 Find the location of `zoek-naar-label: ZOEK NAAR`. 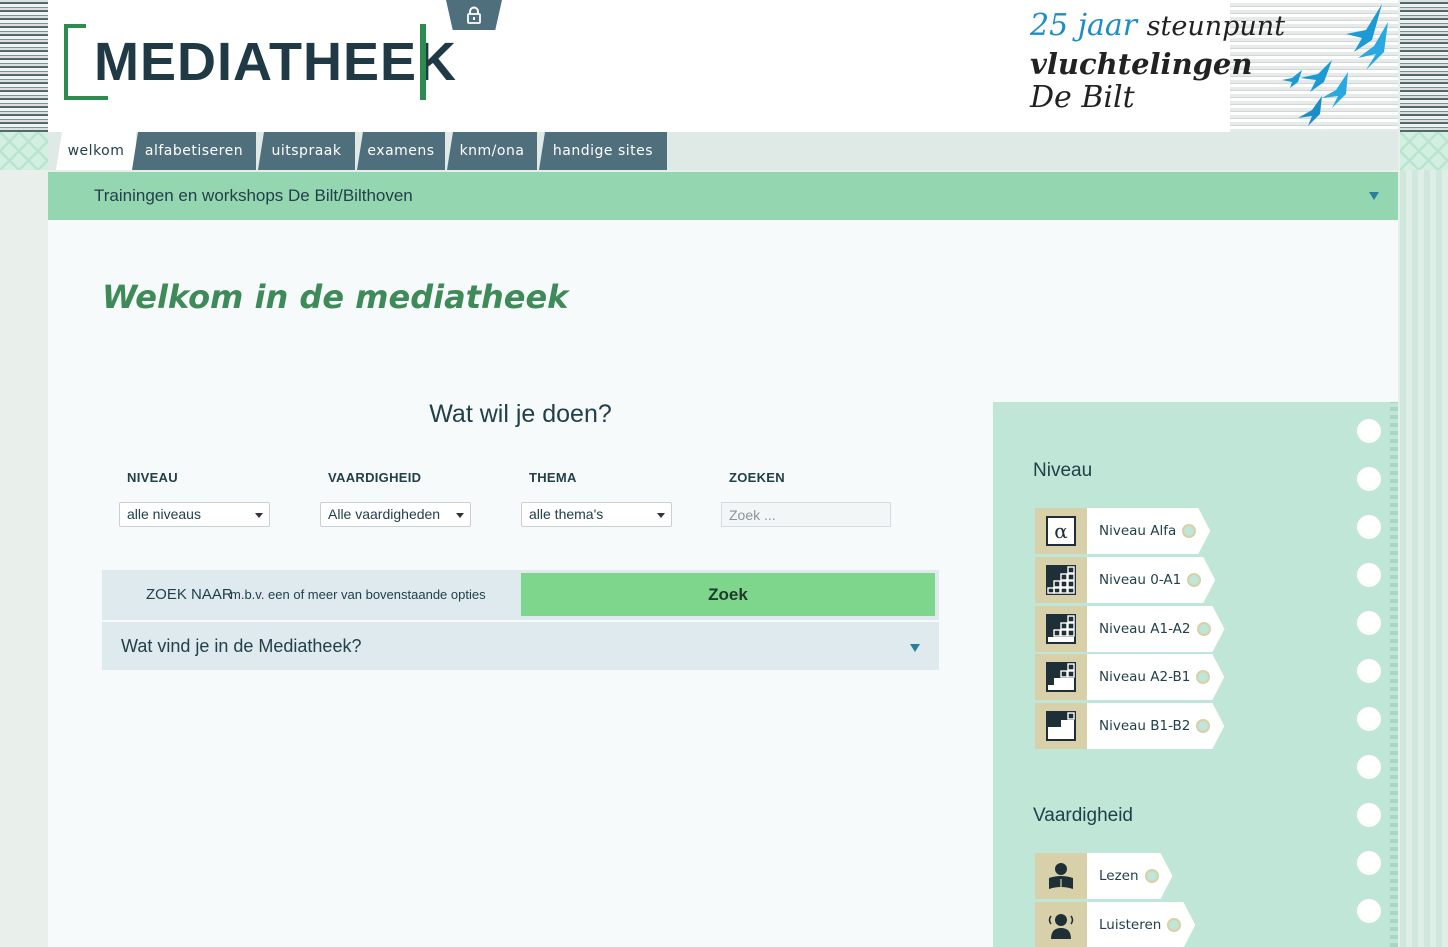

zoek-naar-label: ZOEK NAAR is located at coordinates (189, 594).